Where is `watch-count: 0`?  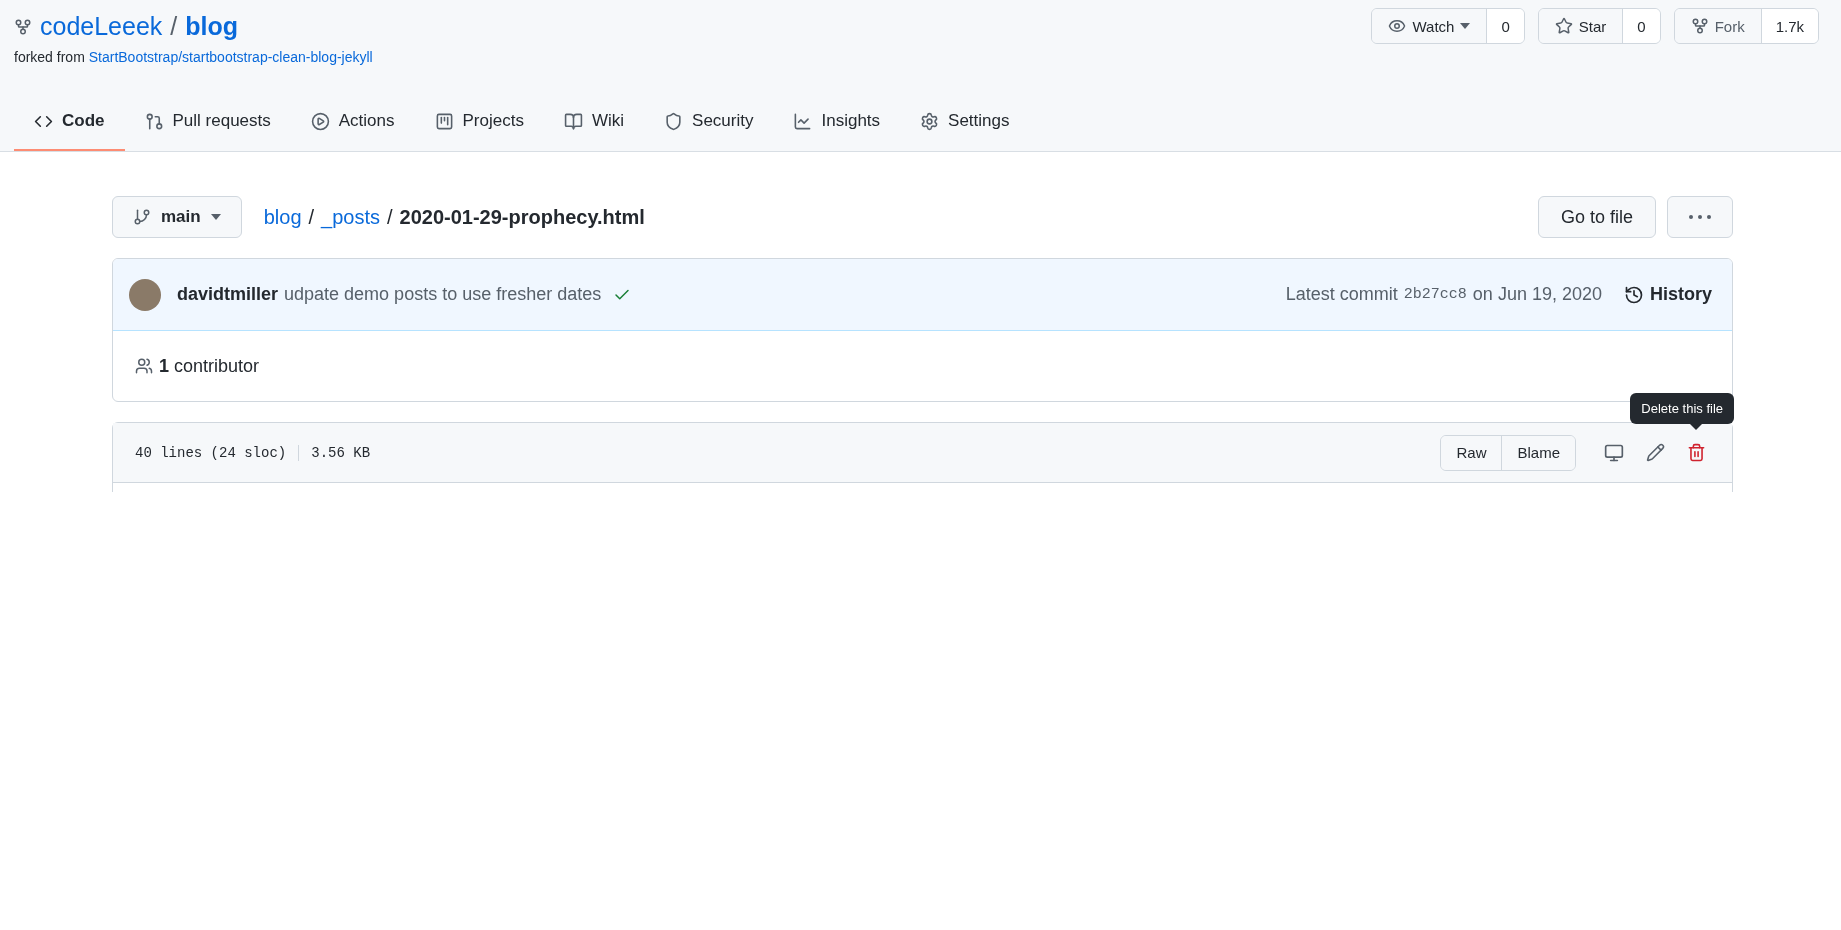 watch-count: 0 is located at coordinates (1505, 26).